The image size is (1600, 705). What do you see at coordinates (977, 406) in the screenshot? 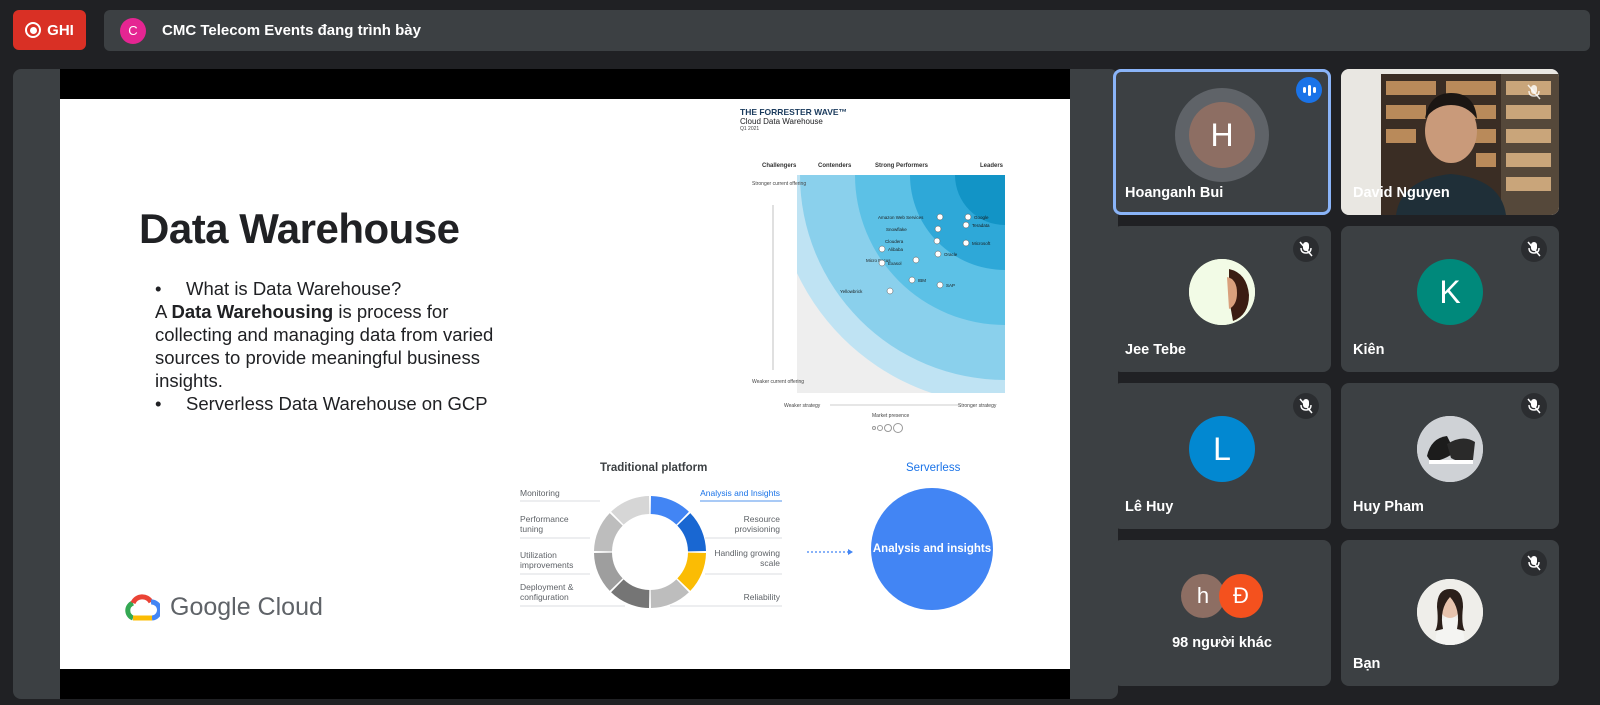
I see `x-right-label: Stronger strategy` at bounding box center [977, 406].